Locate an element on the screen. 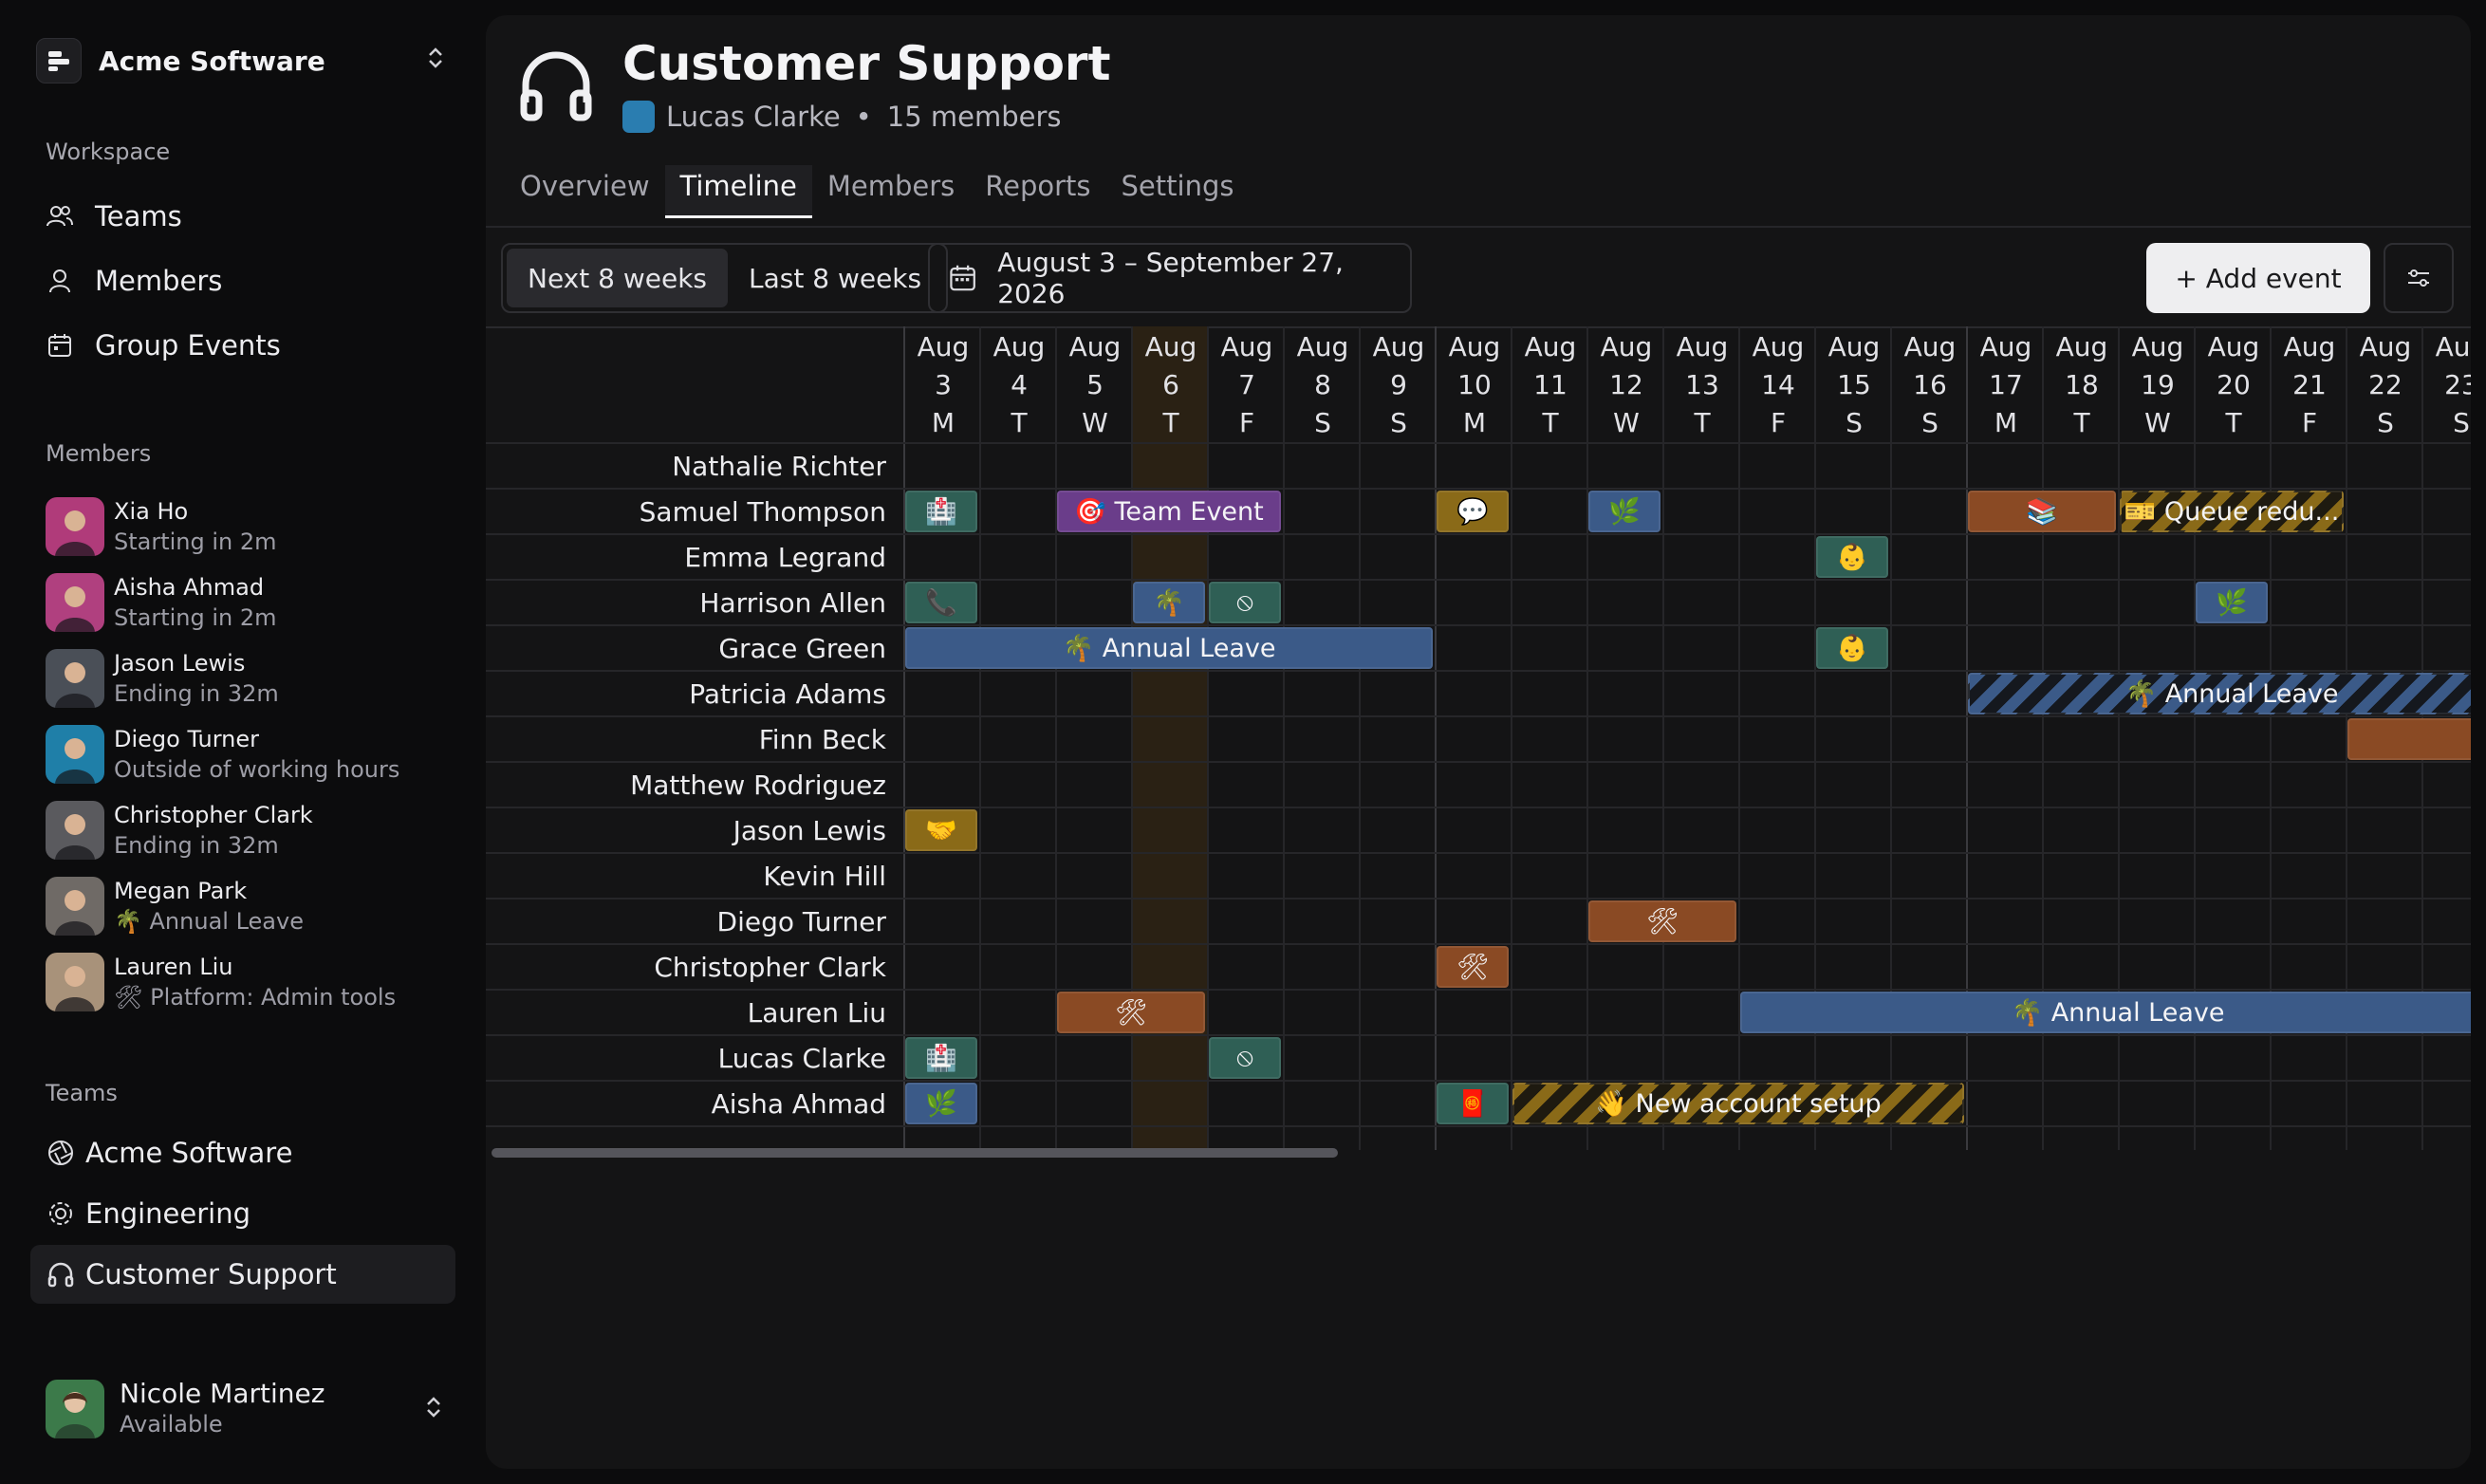 The width and height of the screenshot is (2486, 1484). day-header: Aug 10 M is located at coordinates (1474, 384).